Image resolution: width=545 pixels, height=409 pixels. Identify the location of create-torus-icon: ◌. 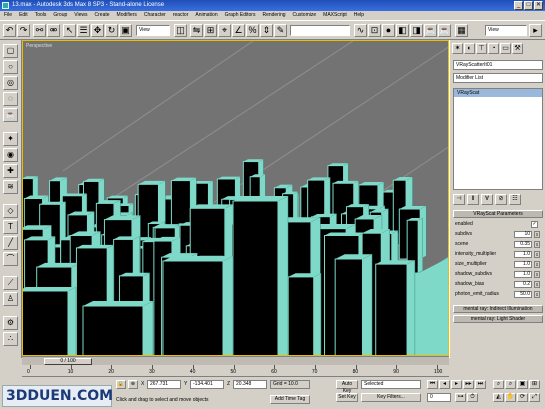
(10, 99).